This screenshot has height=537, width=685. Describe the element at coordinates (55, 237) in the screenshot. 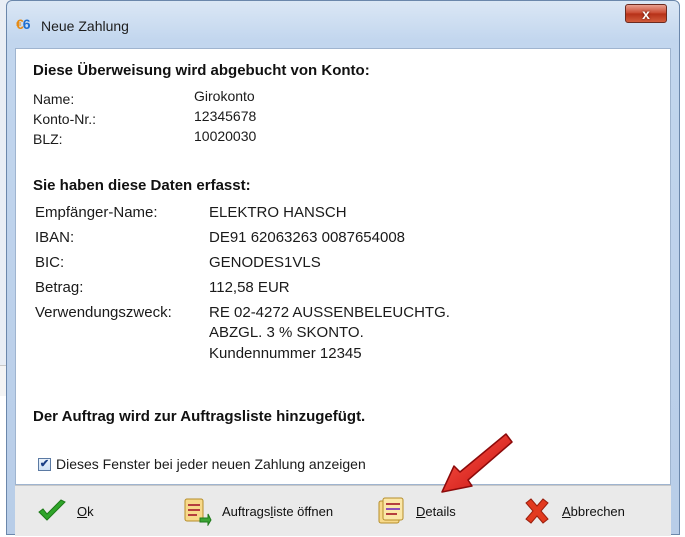

I see `iban-label: IBAN:` at that location.